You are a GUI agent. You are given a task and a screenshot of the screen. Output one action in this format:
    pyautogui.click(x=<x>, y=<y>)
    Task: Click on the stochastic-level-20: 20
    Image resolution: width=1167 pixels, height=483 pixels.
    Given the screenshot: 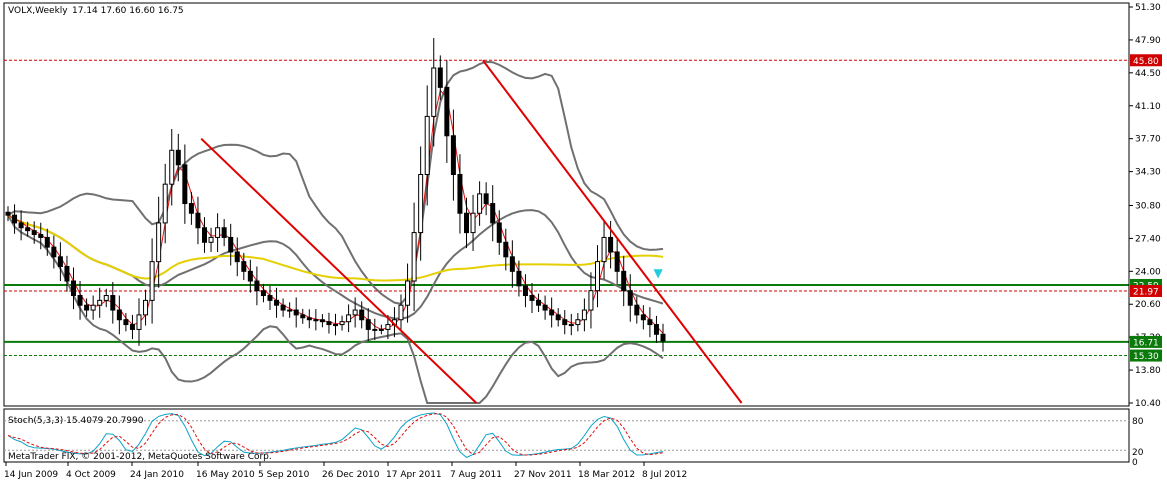 What is the action you would take?
    pyautogui.click(x=1138, y=453)
    